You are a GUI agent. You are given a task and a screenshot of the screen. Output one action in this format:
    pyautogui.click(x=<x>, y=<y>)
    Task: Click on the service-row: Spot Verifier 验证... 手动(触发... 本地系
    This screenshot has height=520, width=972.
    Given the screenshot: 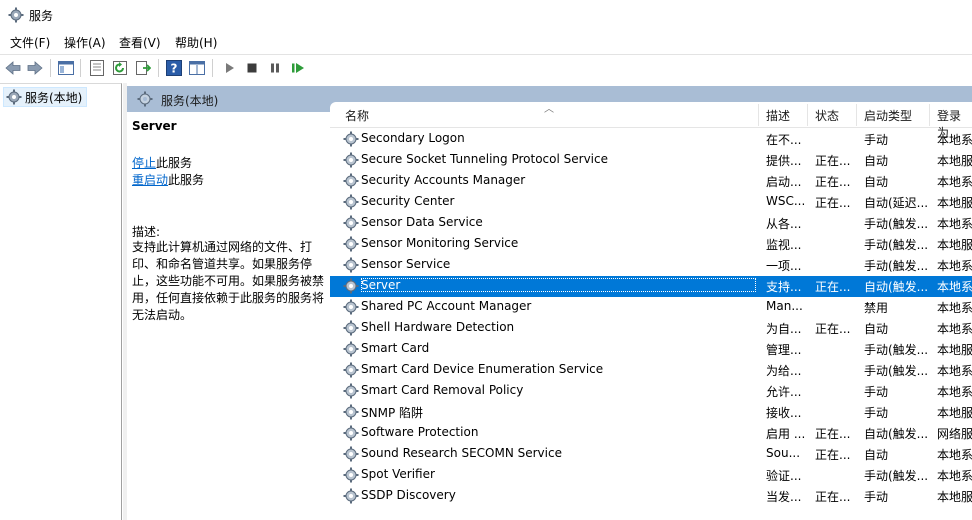 What is the action you would take?
    pyautogui.click(x=651, y=475)
    